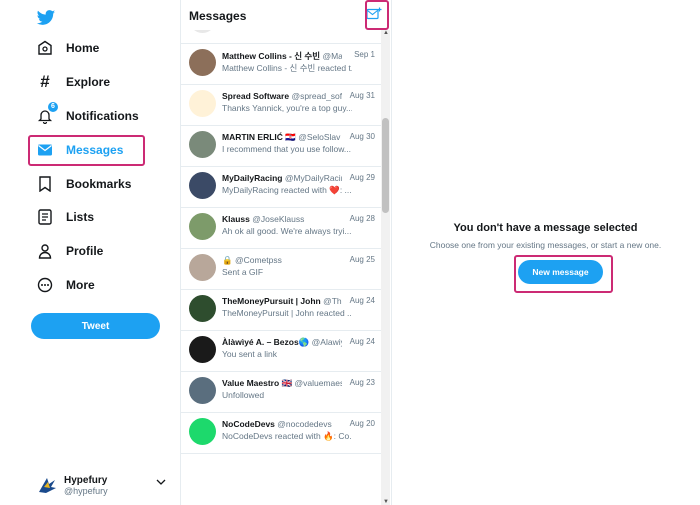 This screenshot has width=700, height=505. Describe the element at coordinates (218, 16) in the screenshot. I see `messages-title: Messages` at that location.